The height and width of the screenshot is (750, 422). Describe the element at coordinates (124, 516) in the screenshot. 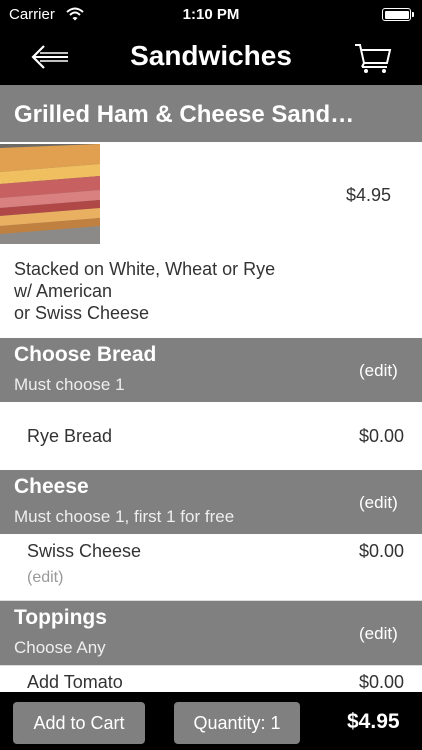

I see `section-subtitle: Must choose 1, first 1 for free` at that location.